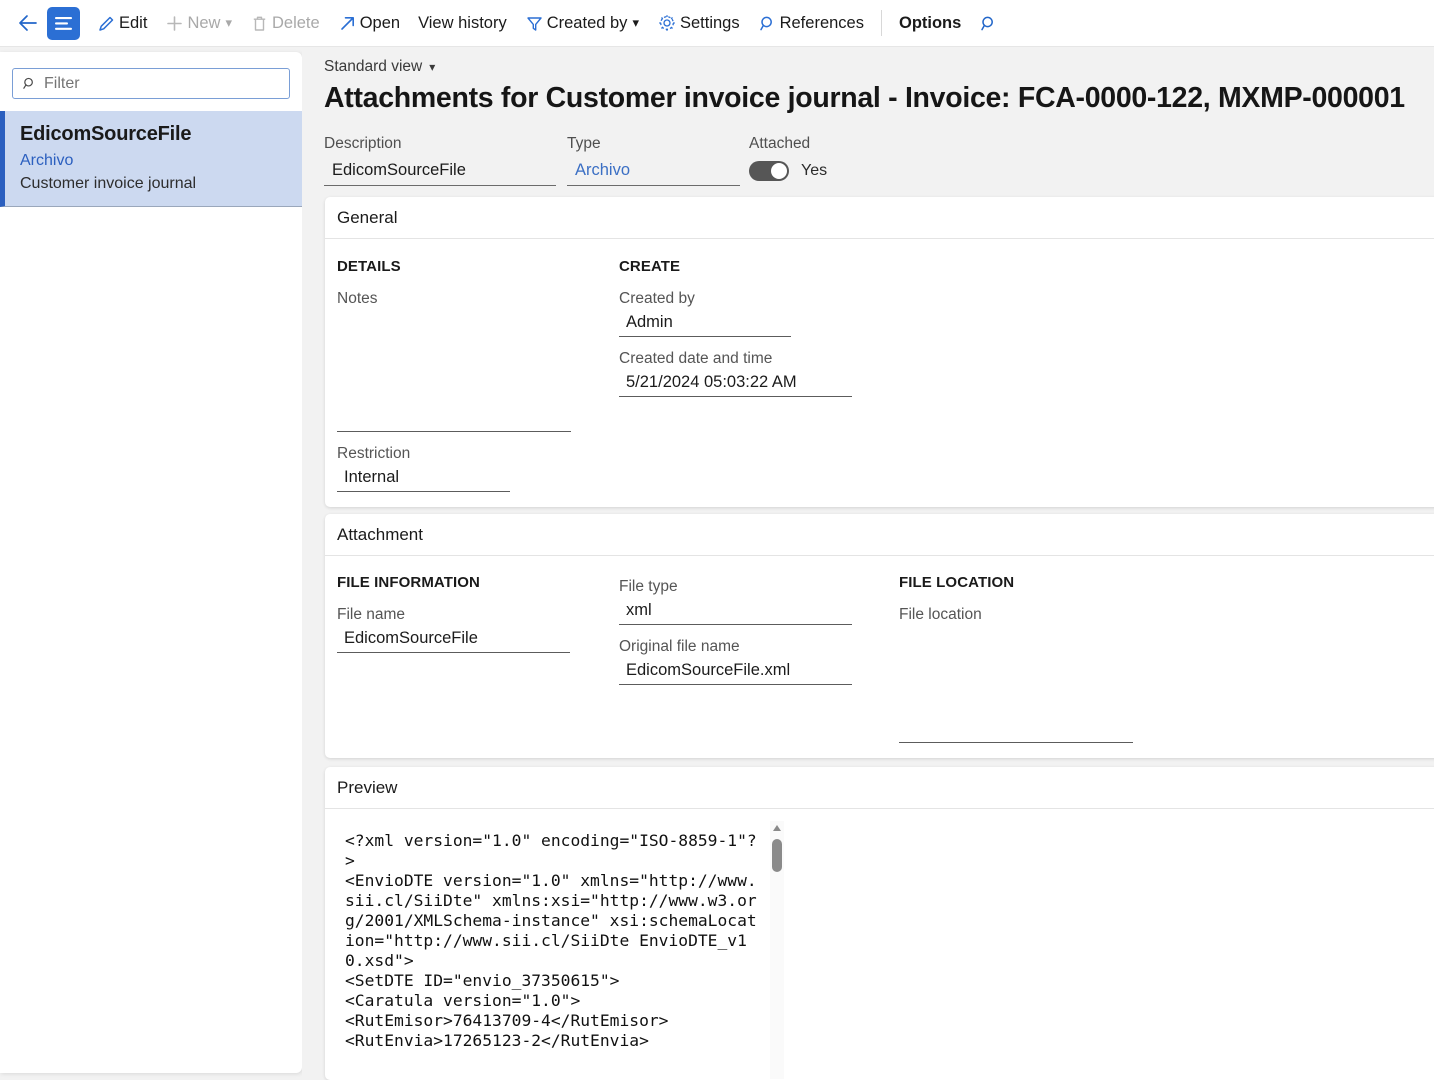  Describe the element at coordinates (705, 323) in the screenshot. I see `created-by-value: Admin` at that location.